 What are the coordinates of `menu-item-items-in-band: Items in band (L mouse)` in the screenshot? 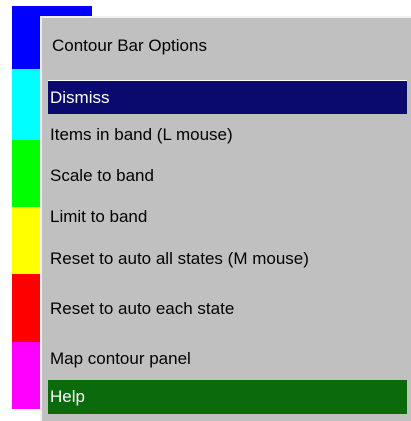 It's located at (227, 135).